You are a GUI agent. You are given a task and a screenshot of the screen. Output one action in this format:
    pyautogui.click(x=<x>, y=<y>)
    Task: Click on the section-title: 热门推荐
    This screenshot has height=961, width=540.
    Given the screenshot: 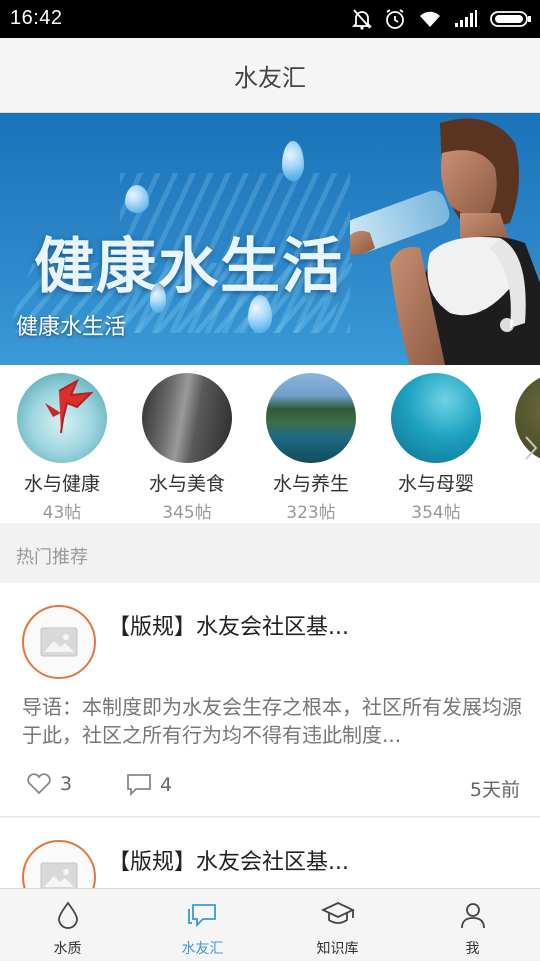 What is the action you would take?
    pyautogui.click(x=52, y=557)
    